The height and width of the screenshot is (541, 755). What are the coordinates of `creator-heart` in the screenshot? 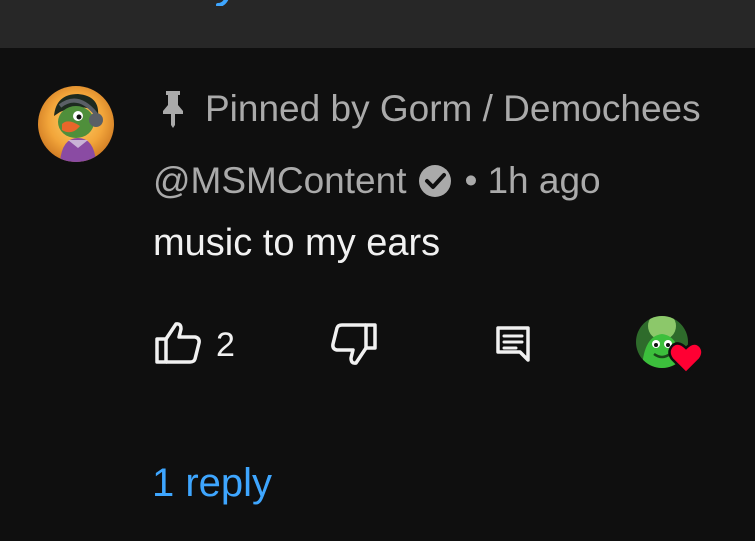 It's located at (671, 347).